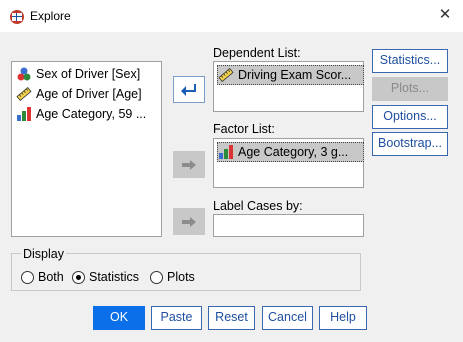 This screenshot has height=342, width=463. I want to click on label-cases-field, so click(288, 225).